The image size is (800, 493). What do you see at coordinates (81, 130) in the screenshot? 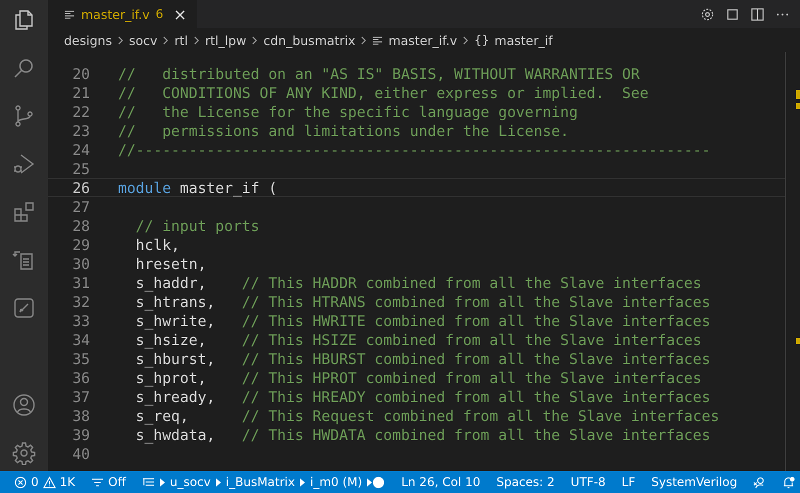
I see `line-number: 23` at bounding box center [81, 130].